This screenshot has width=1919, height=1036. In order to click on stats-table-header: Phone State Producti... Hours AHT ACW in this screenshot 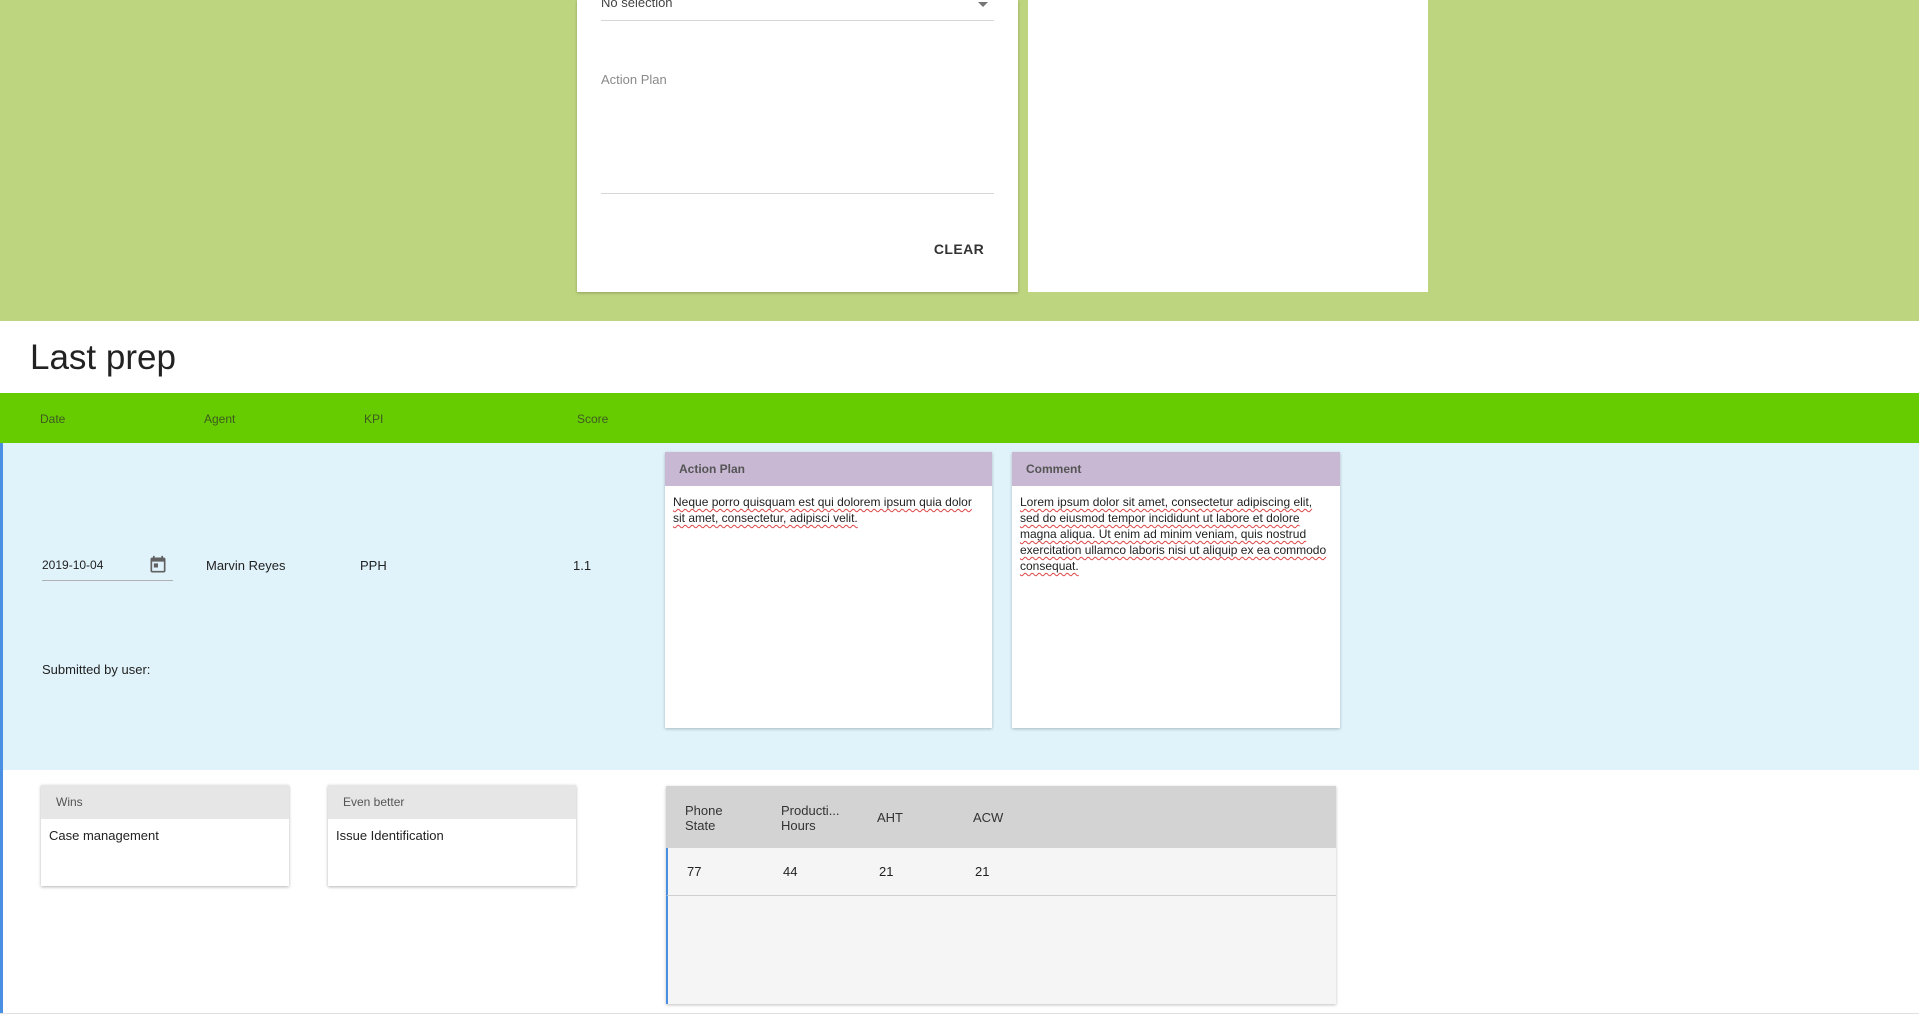, I will do `click(1001, 817)`.